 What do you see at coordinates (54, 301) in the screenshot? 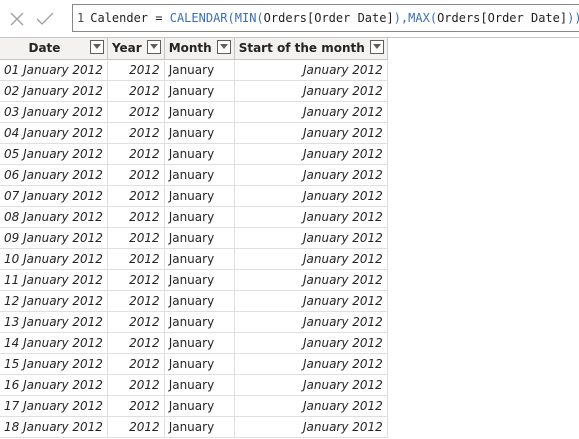
I see `date-cell: 12 January 2012` at bounding box center [54, 301].